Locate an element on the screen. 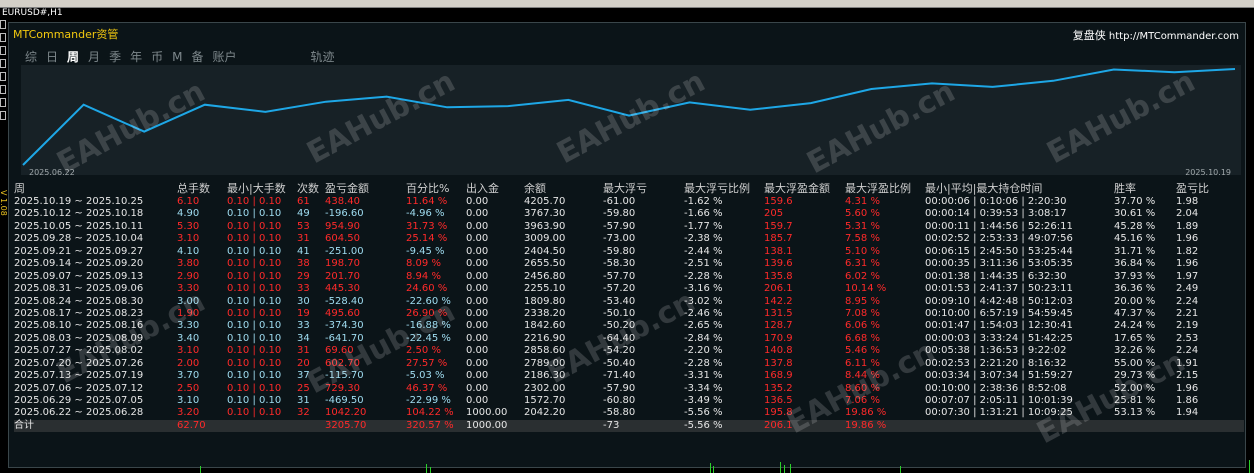 The width and height of the screenshot is (1254, 473). table-cell: 168.9 is located at coordinates (778, 376).